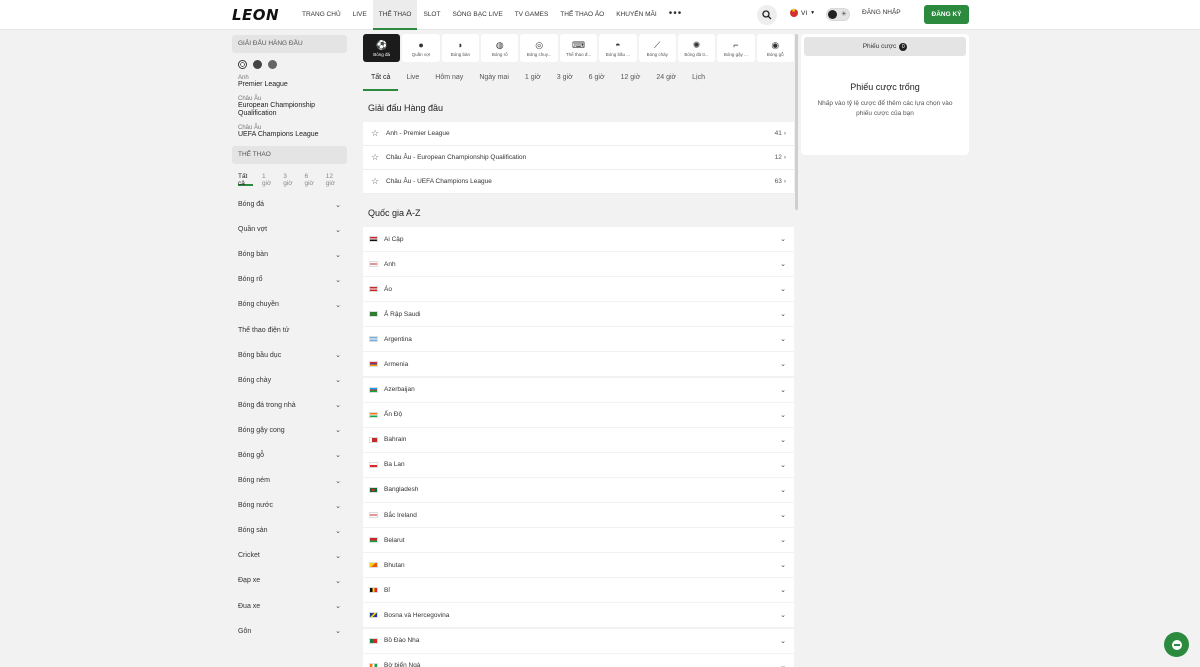  Describe the element at coordinates (289, 304) in the screenshot. I see `sidebar-sport-item: Bóng chuyền ⌄` at that location.